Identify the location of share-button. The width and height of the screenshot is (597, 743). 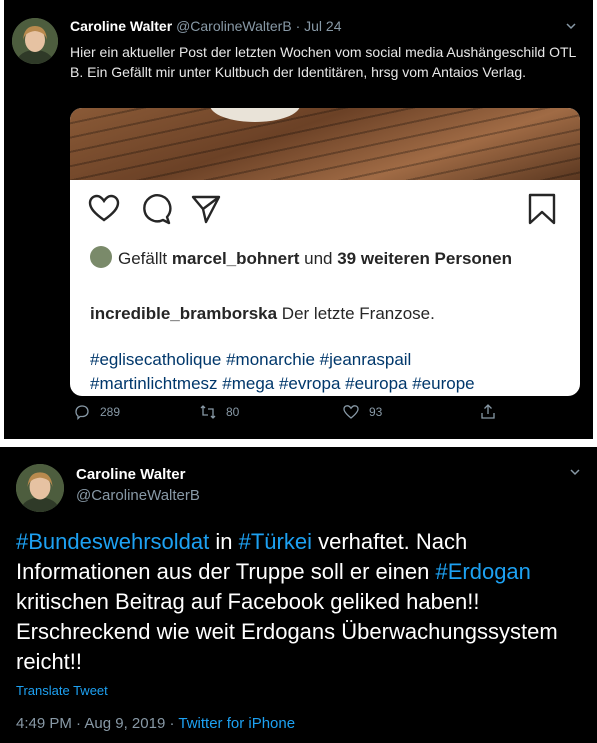
(493, 412).